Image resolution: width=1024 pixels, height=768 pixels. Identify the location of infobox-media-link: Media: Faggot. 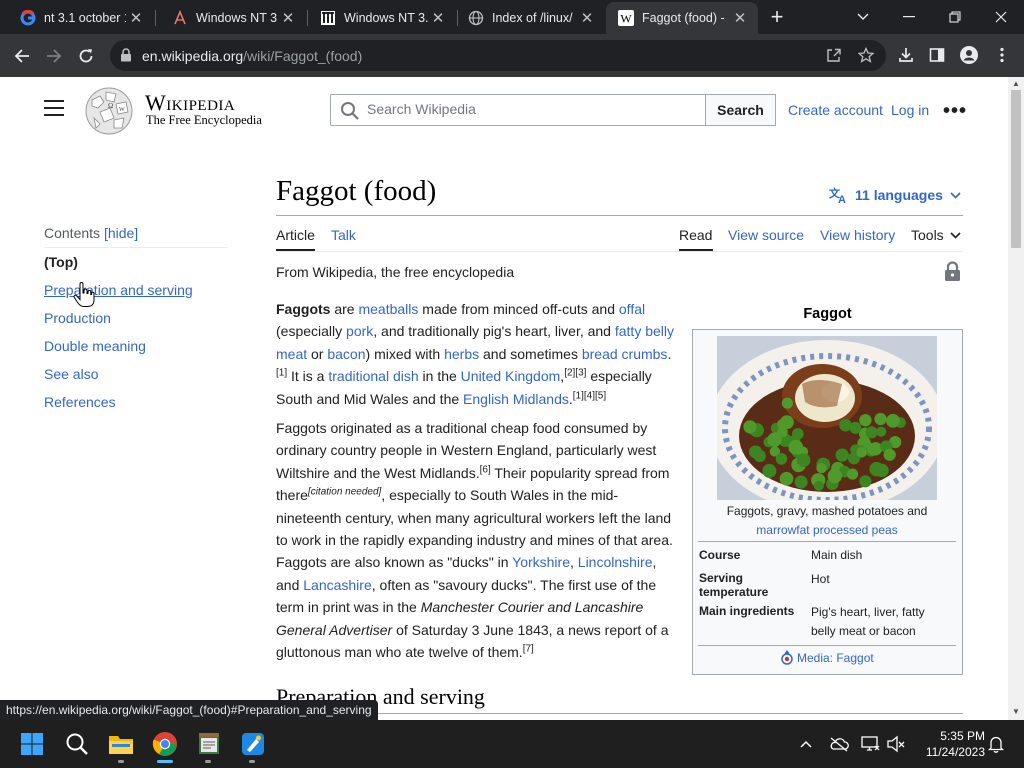
(827, 658).